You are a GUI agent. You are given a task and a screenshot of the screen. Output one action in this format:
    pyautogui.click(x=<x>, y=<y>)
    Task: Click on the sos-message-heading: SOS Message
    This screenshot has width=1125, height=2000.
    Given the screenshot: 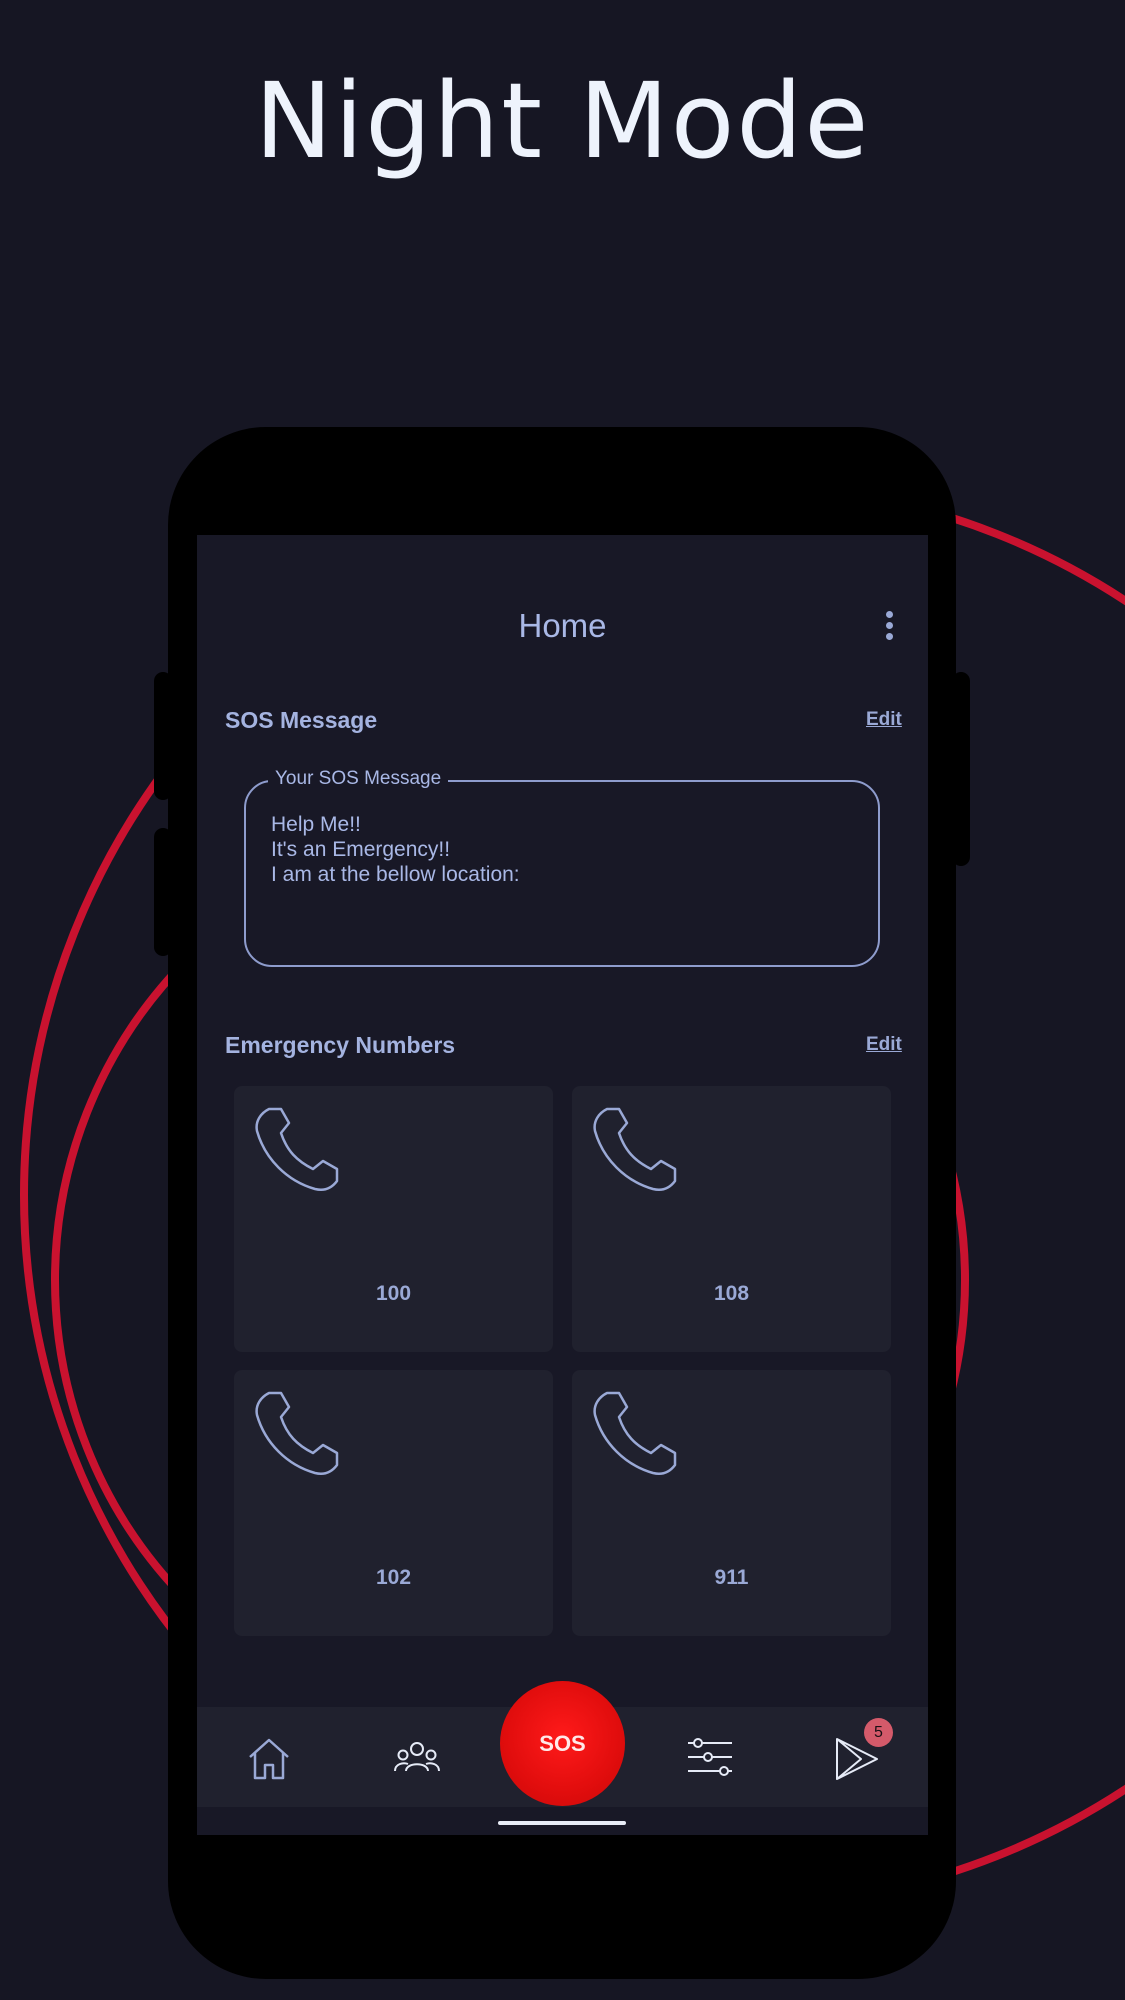 What is the action you would take?
    pyautogui.click(x=301, y=720)
    